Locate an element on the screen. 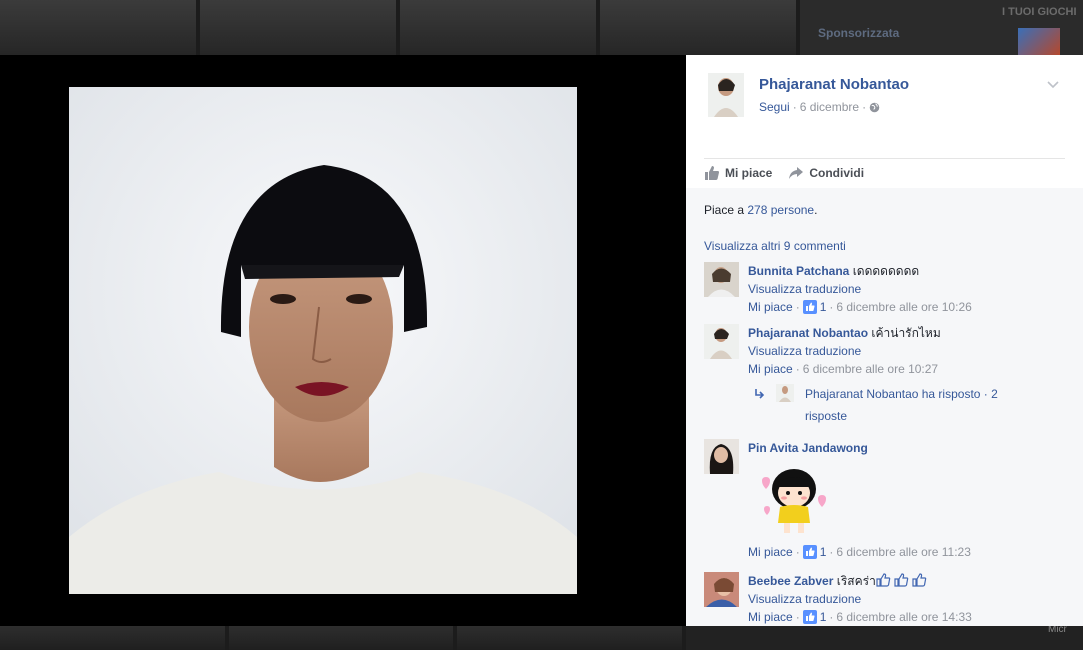  background-games-label: I TUOI GIOCHI is located at coordinates (1039, 12).